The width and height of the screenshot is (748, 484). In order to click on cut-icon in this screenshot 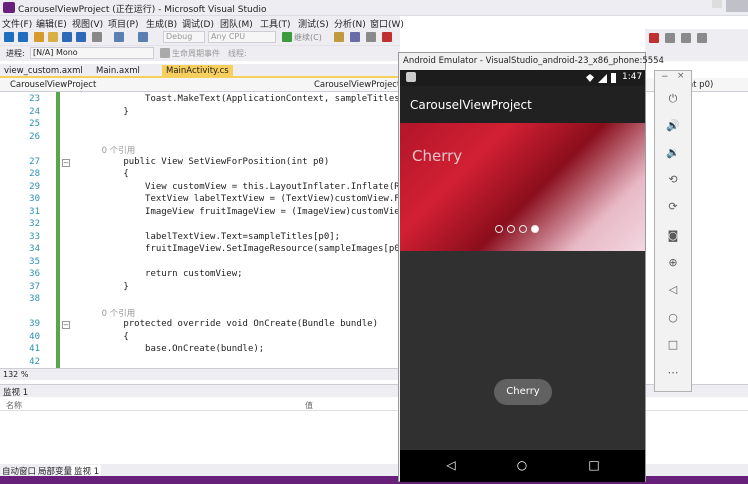, I will do `click(97, 37)`.